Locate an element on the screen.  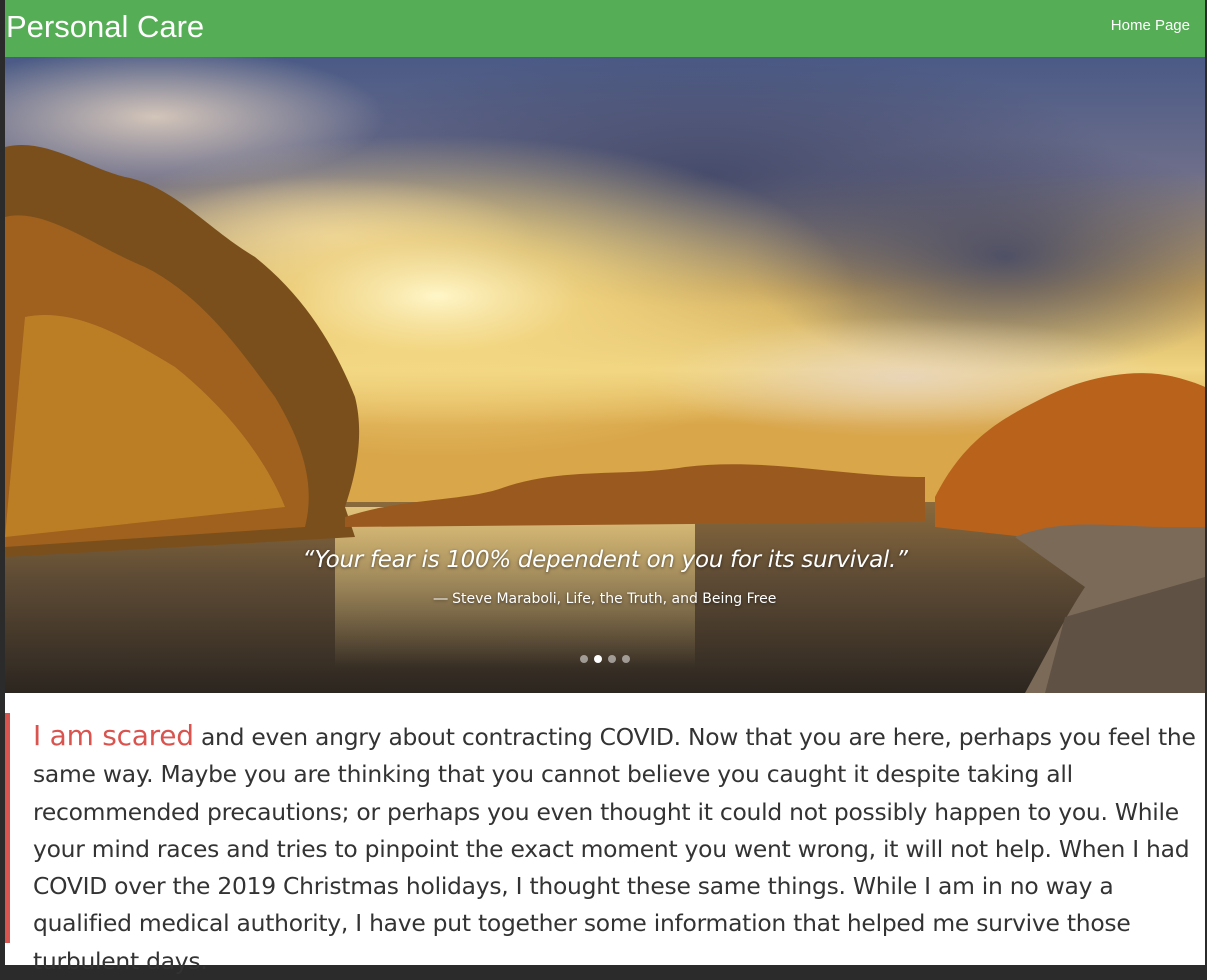
carousel-indicators is located at coordinates (605, 659).